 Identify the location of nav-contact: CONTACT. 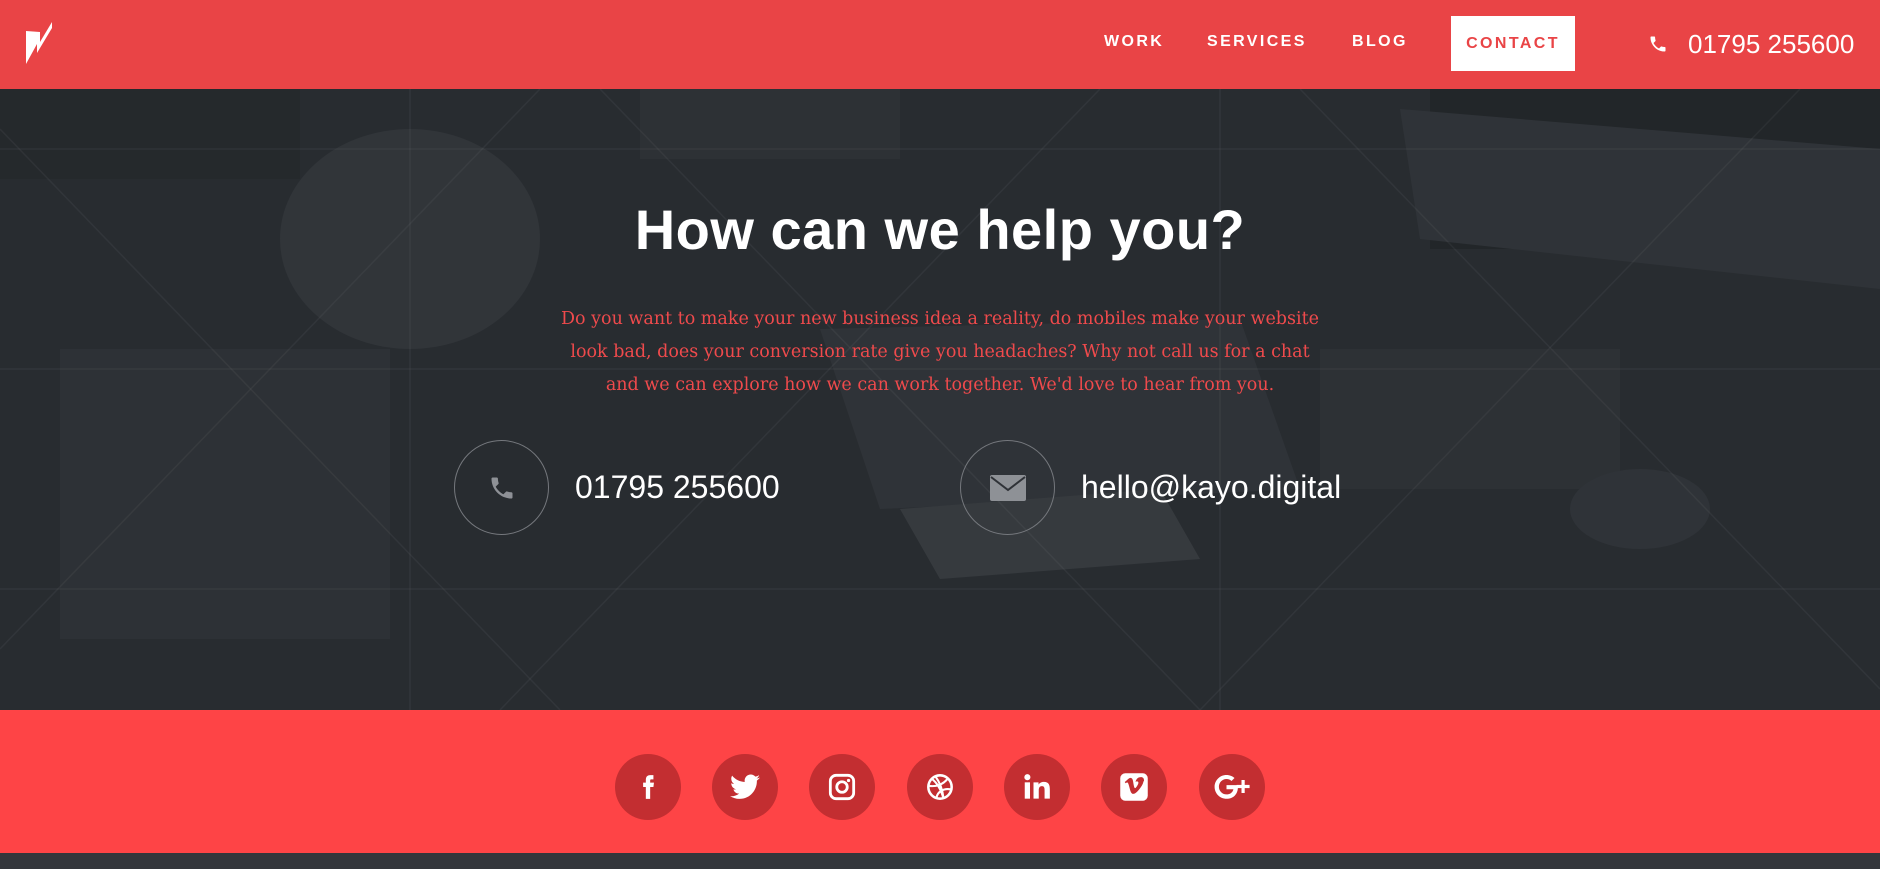
(1513, 43).